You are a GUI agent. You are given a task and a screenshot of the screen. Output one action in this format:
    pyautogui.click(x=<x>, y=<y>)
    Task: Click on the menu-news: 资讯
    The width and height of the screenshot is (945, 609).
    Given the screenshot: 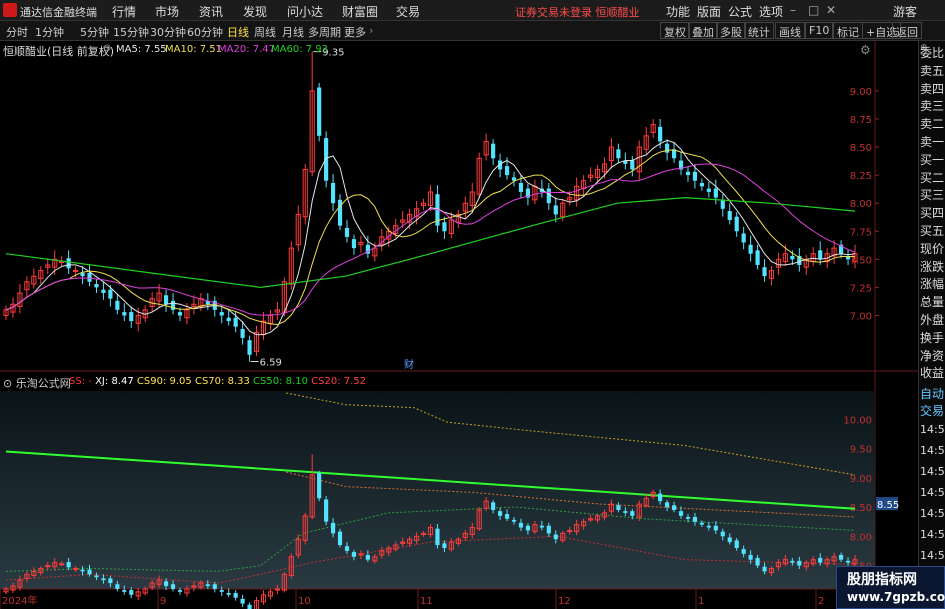 What is the action you would take?
    pyautogui.click(x=211, y=11)
    